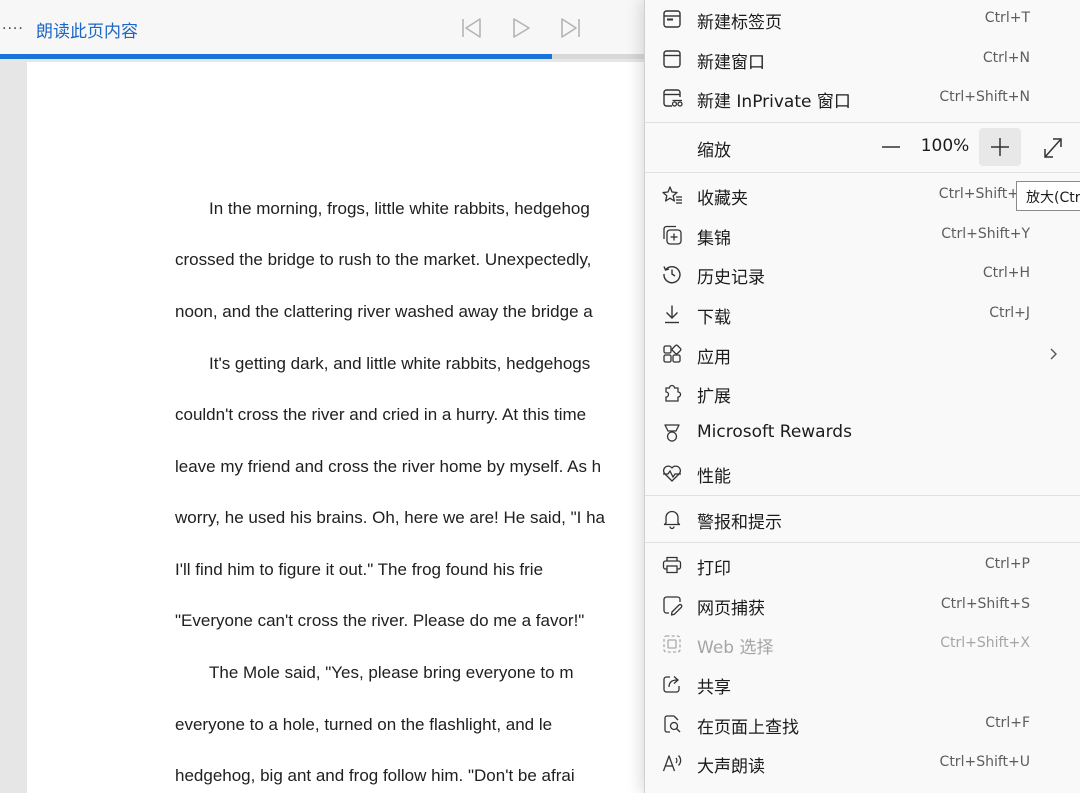 This screenshot has height=793, width=1080. Describe the element at coordinates (672, 473) in the screenshot. I see `performance-icon` at that location.